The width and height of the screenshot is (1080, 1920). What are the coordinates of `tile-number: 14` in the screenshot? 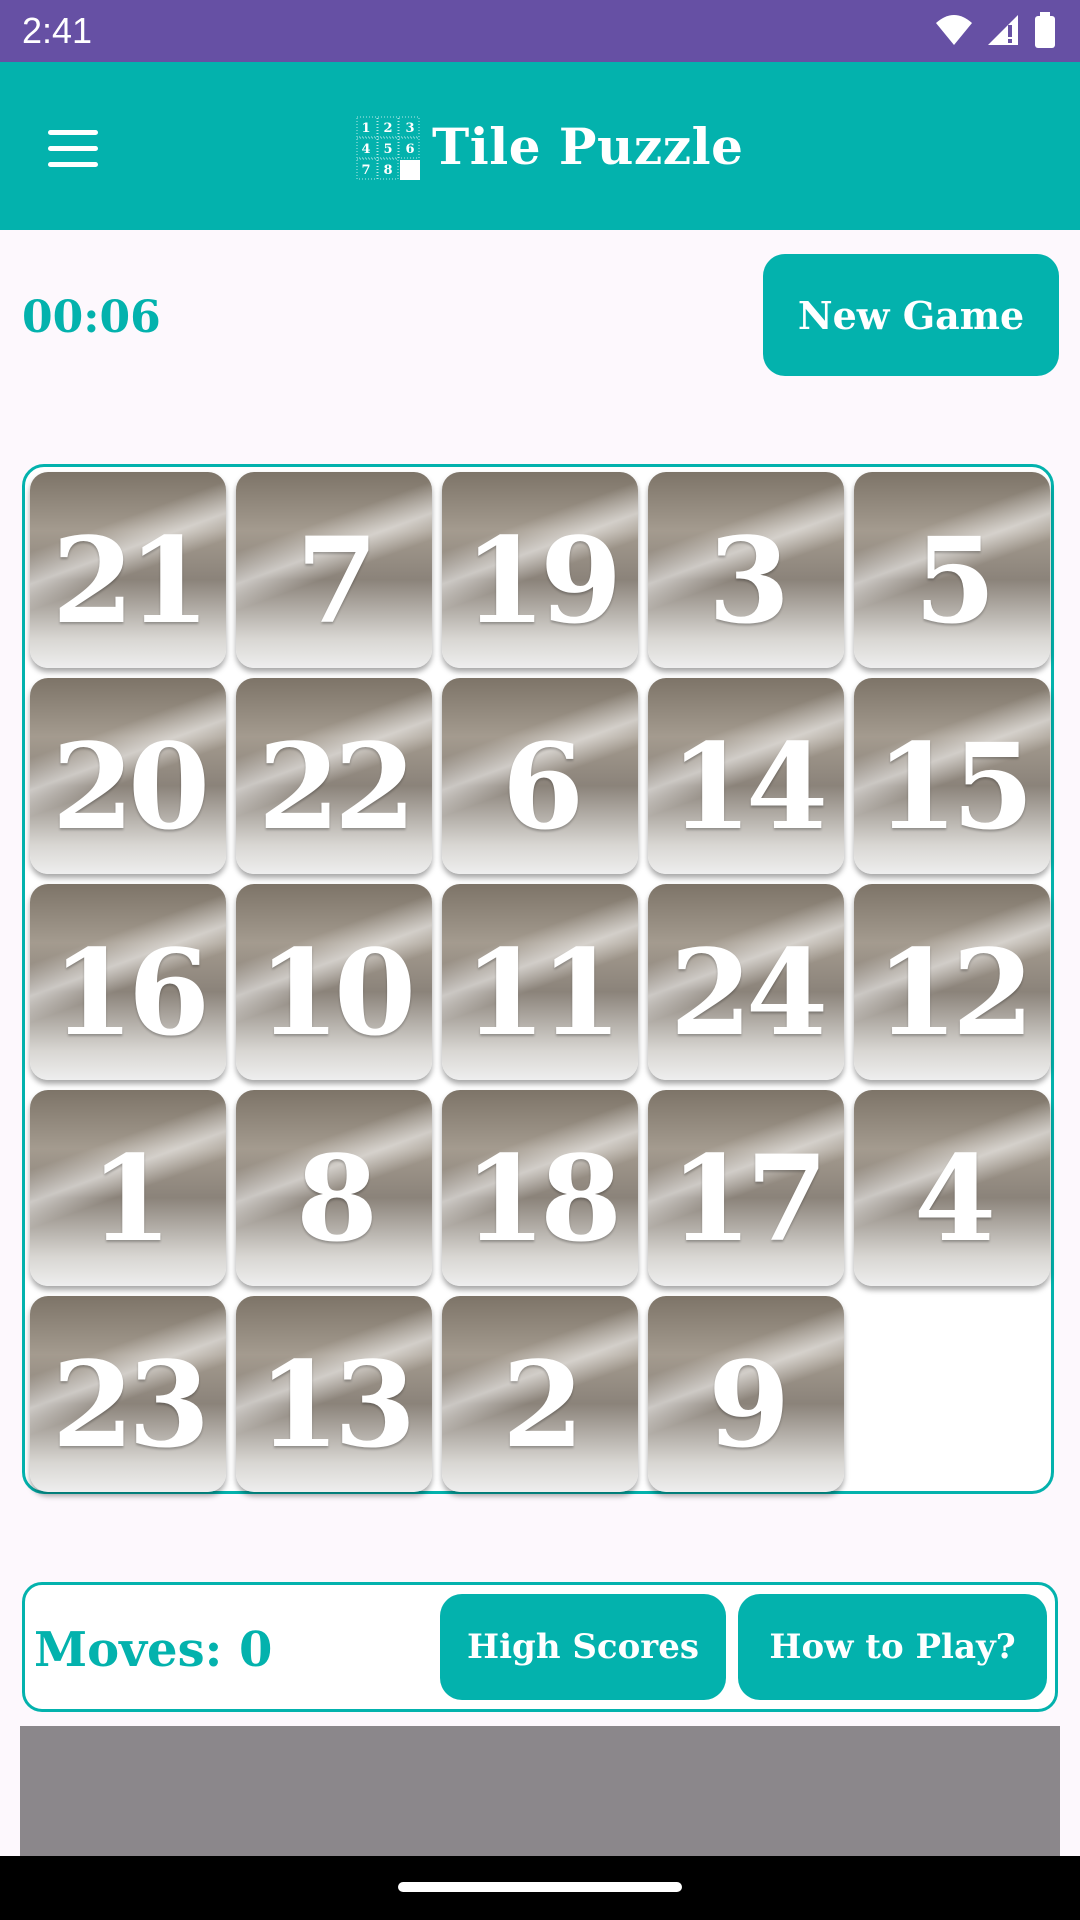 It's located at (748, 786).